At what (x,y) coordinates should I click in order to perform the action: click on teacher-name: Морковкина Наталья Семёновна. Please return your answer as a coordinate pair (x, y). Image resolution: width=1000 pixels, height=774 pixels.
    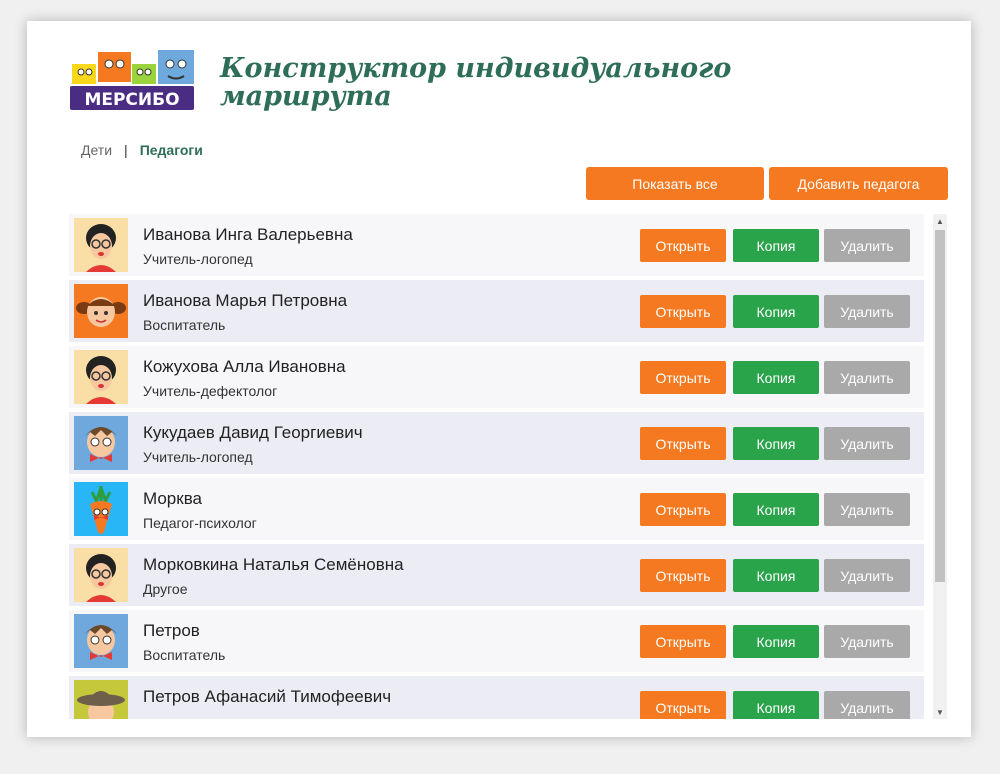
    Looking at the image, I should click on (273, 564).